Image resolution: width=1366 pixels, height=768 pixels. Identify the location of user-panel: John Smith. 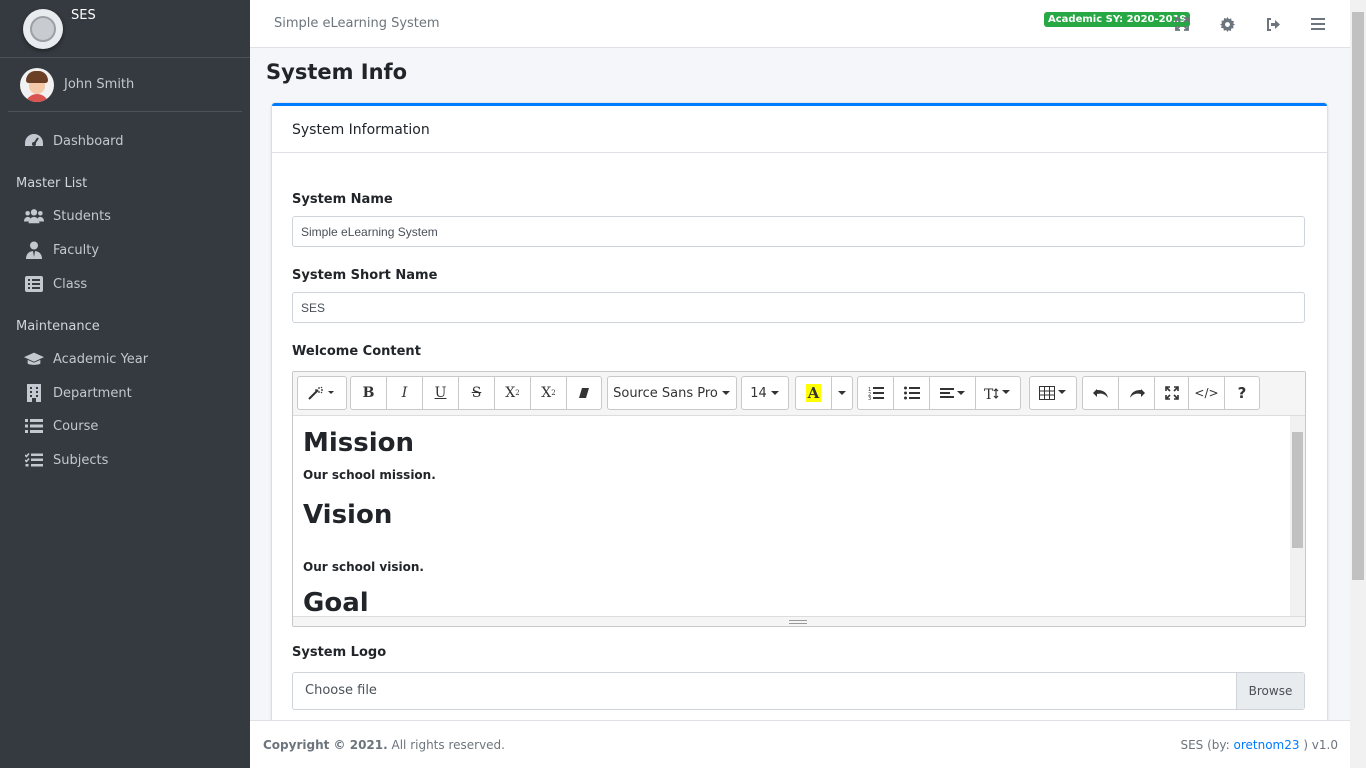
(125, 85).